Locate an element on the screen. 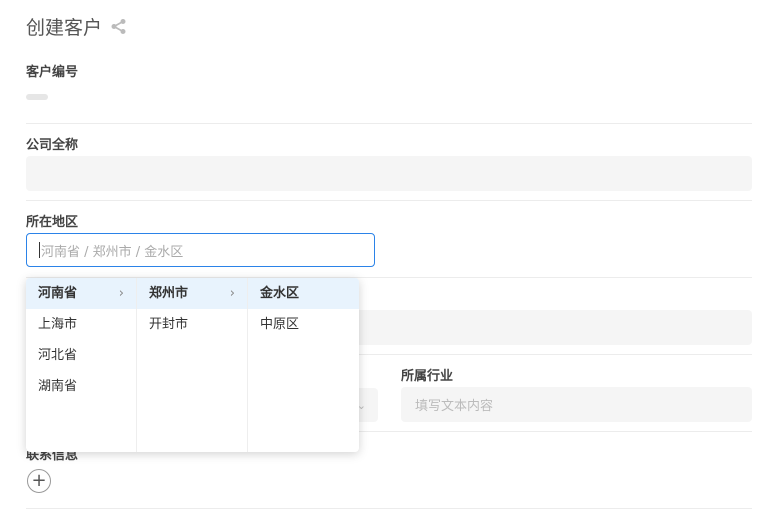 This screenshot has width=757, height=513. plus-icon: + is located at coordinates (39, 480).